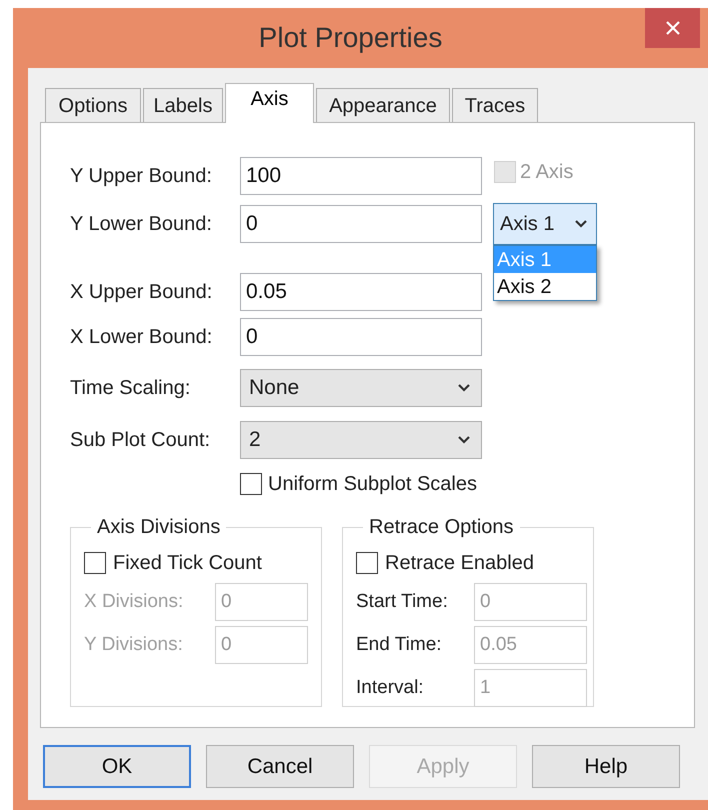  I want to click on axis-dropdown: Axis 1, so click(545, 224).